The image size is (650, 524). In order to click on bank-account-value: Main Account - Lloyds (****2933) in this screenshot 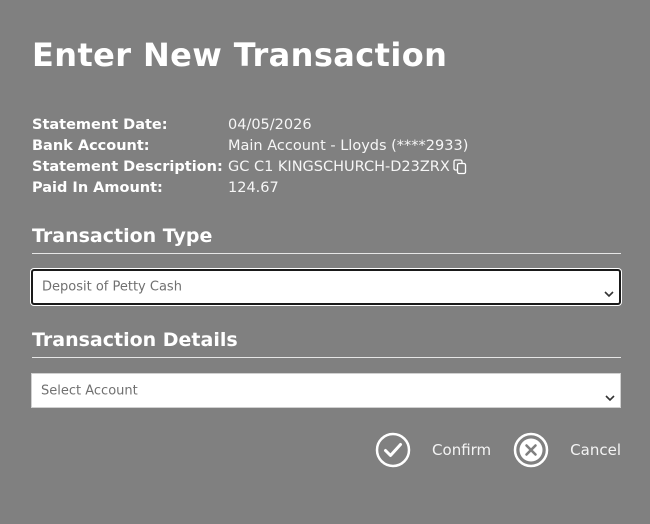, I will do `click(348, 145)`.